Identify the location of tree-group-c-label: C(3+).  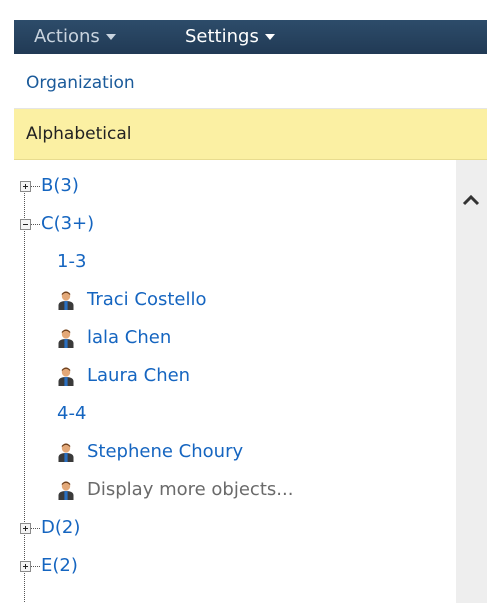
(68, 223).